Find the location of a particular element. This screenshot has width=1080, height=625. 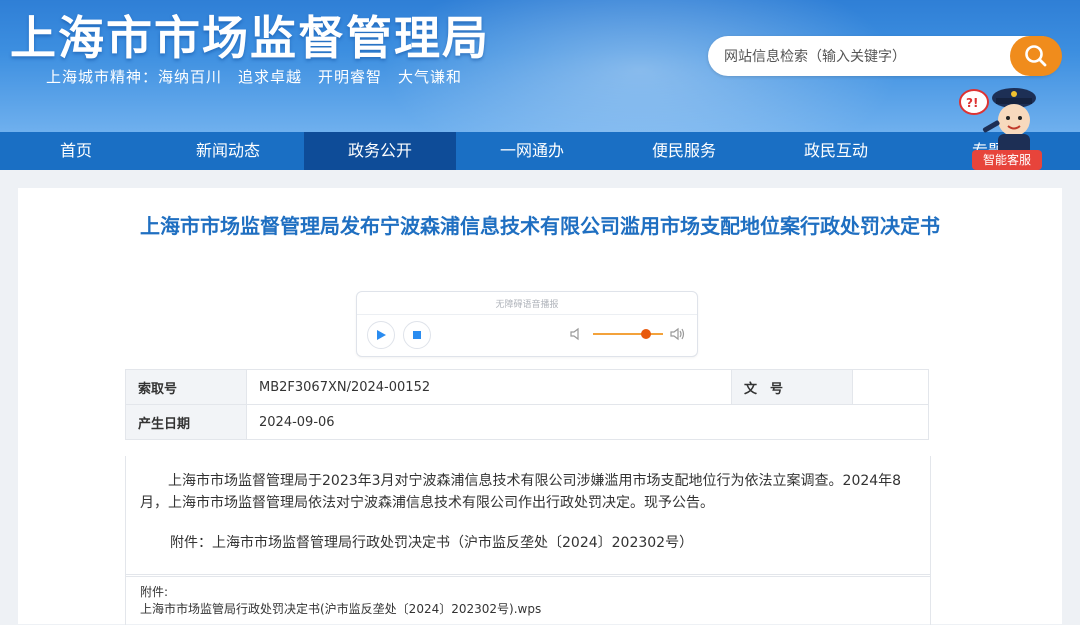

nav-item-public-service: 便民服务 is located at coordinates (684, 151).